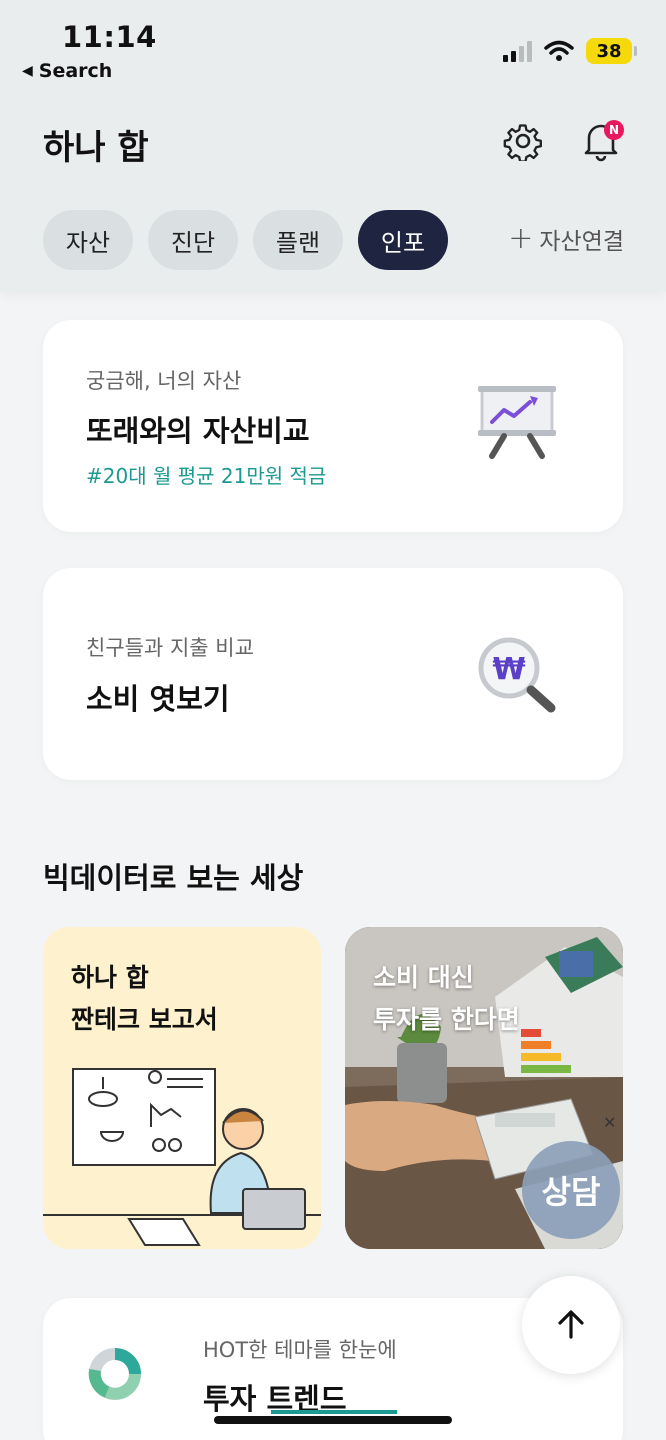  I want to click on home-indicator, so click(333, 1420).